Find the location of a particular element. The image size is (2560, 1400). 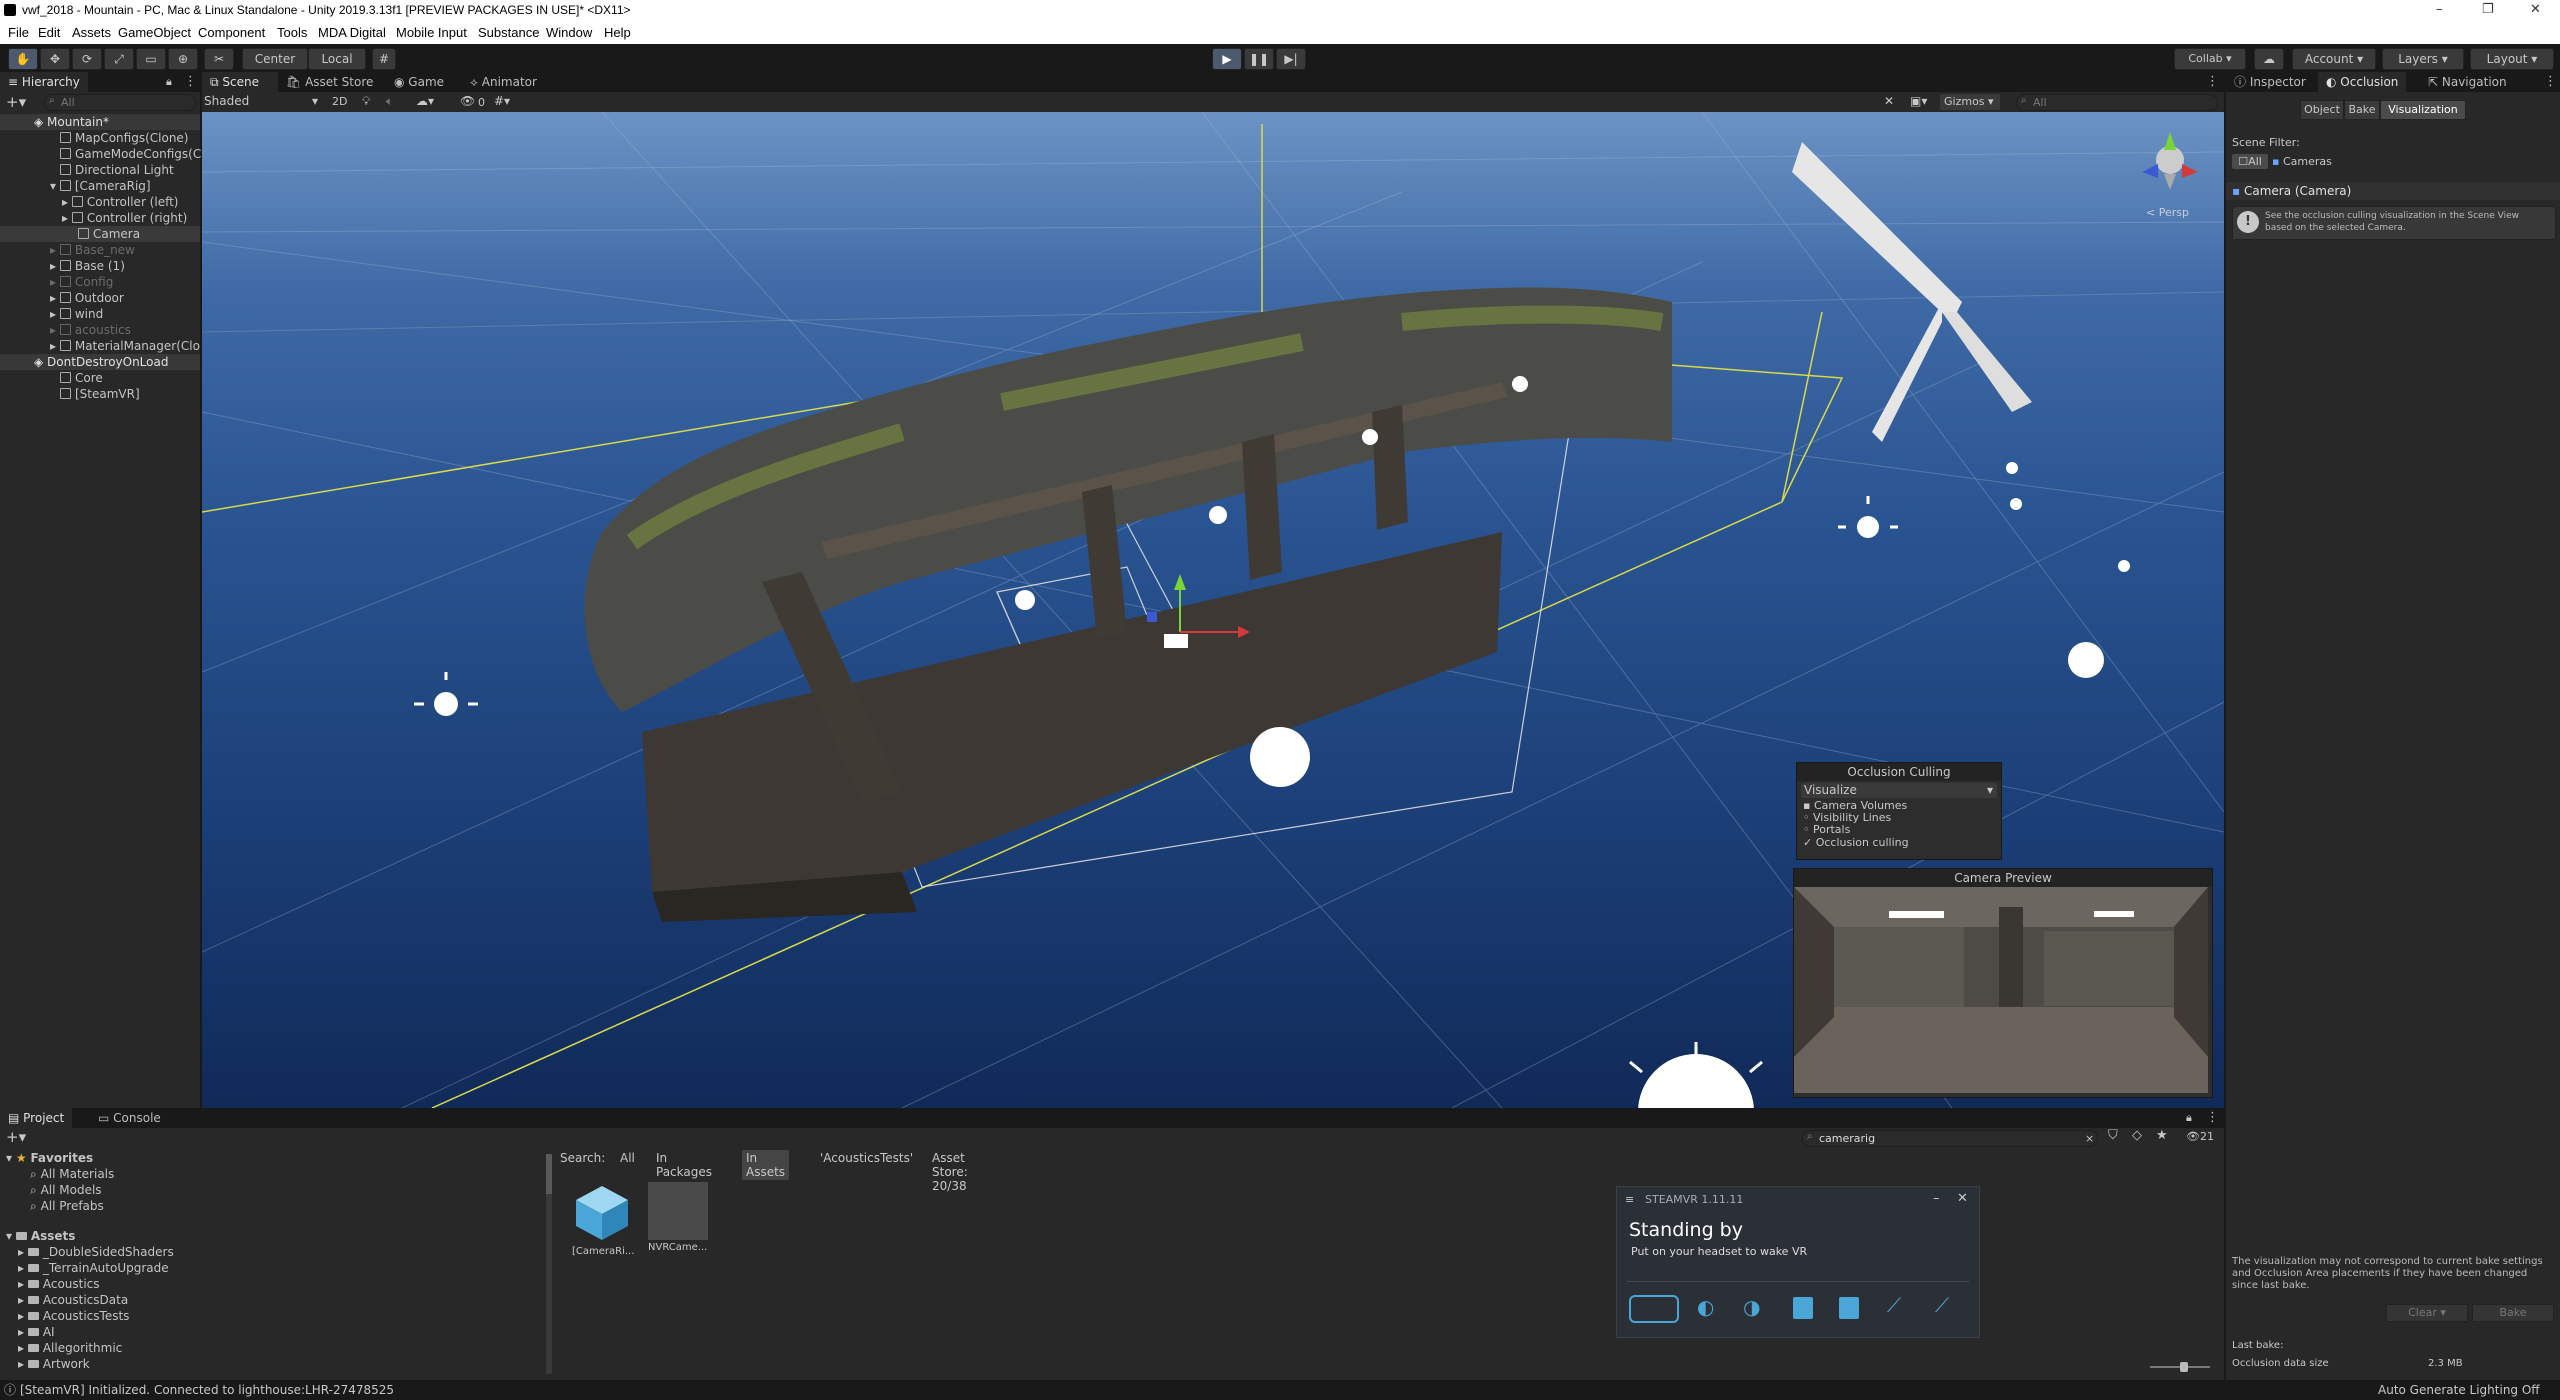

scope-acoustics-tests: 'AcousticsTests' is located at coordinates (866, 1158).